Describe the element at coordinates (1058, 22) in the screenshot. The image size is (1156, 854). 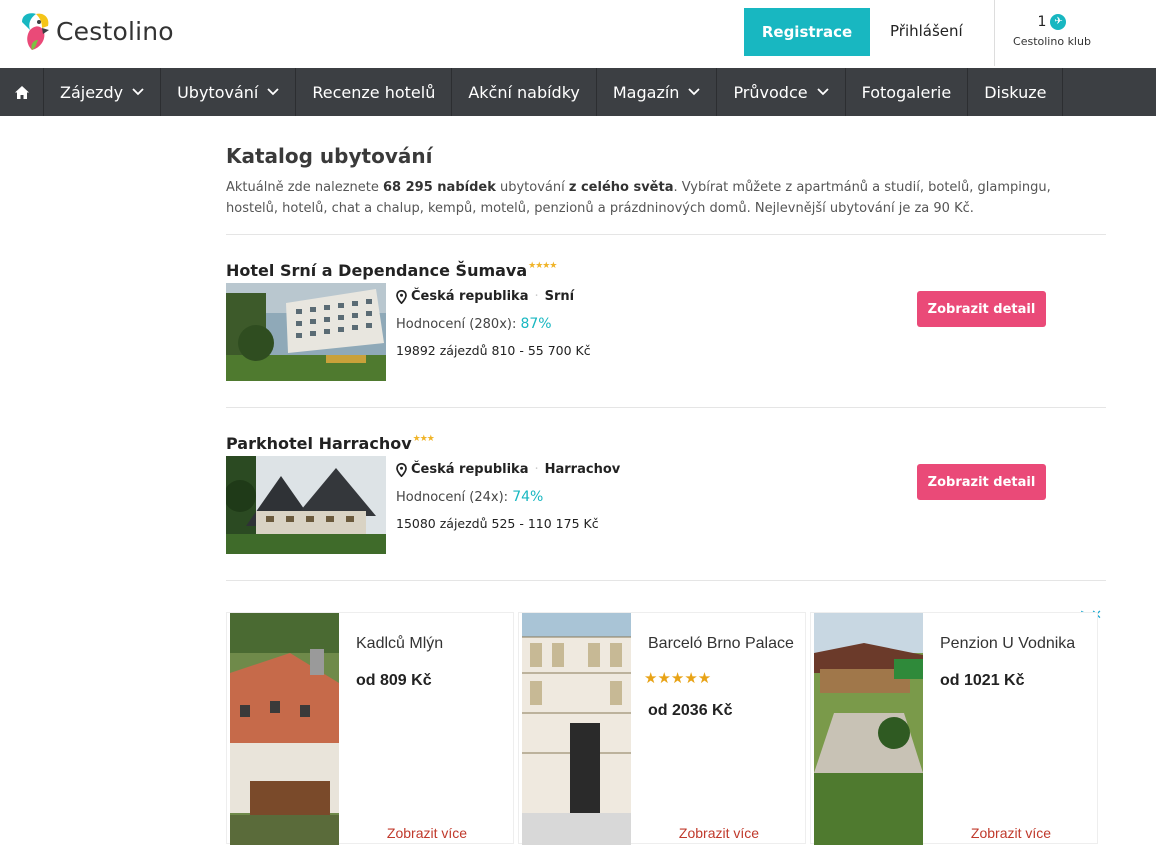
I see `plane-icon: ✈` at that location.